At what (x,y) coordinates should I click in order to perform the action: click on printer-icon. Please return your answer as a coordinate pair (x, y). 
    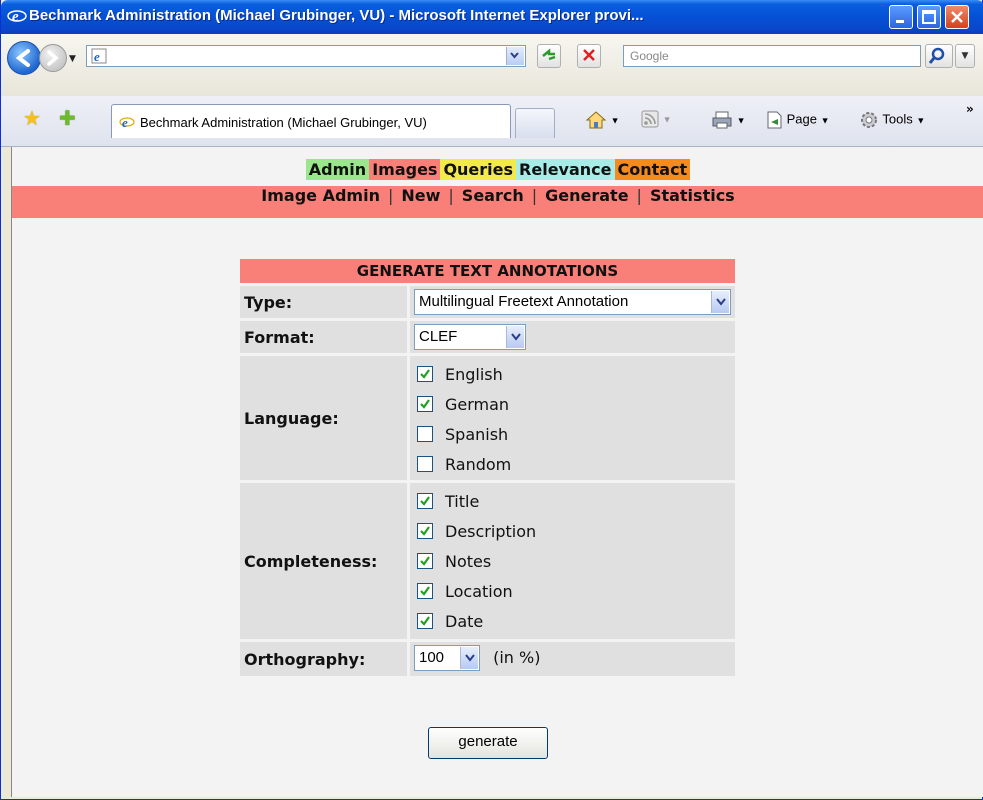
    Looking at the image, I should click on (722, 120).